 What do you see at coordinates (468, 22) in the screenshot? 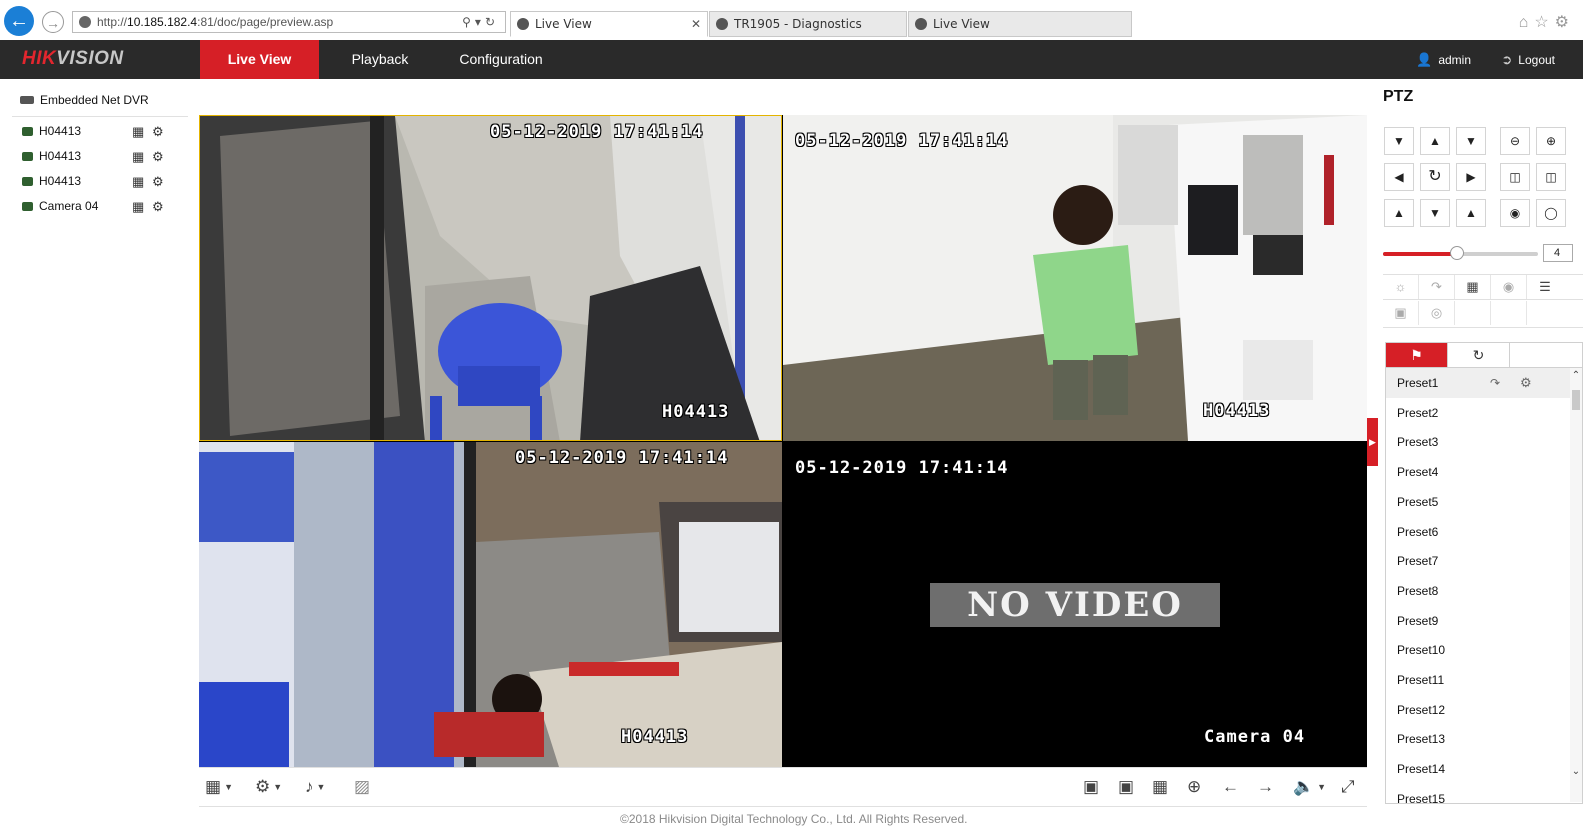
I see `search-icon: ⚲` at bounding box center [468, 22].